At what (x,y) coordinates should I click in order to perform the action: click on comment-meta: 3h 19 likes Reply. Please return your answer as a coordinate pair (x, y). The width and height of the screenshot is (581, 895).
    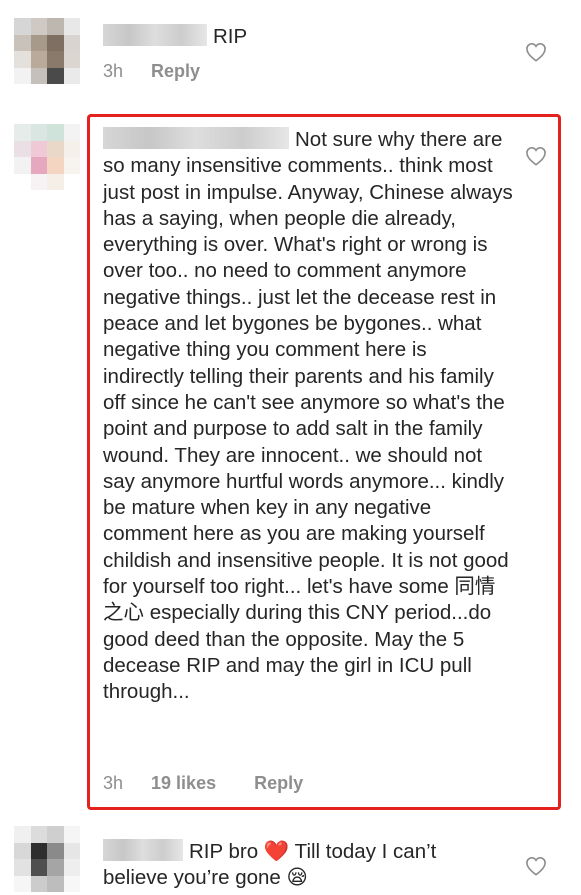
    Looking at the image, I should click on (203, 783).